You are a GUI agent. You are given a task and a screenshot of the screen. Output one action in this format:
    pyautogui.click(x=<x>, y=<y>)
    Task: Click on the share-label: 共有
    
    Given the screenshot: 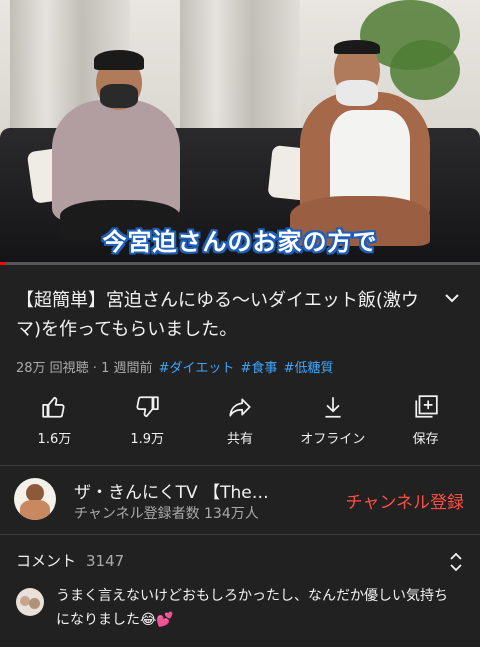 What is the action you would take?
    pyautogui.click(x=239, y=439)
    